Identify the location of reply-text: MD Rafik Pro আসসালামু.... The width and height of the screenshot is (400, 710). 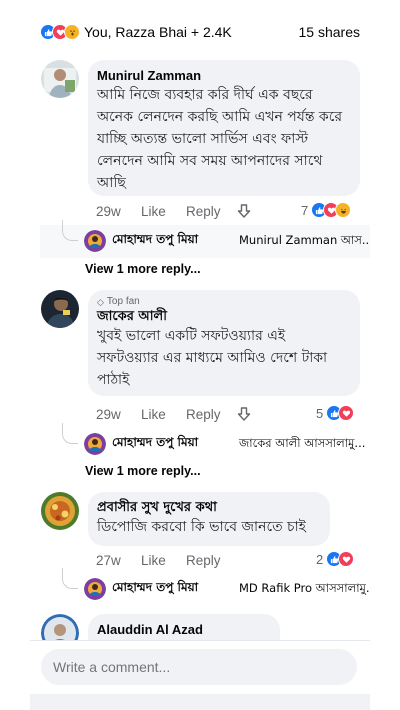
(304, 587).